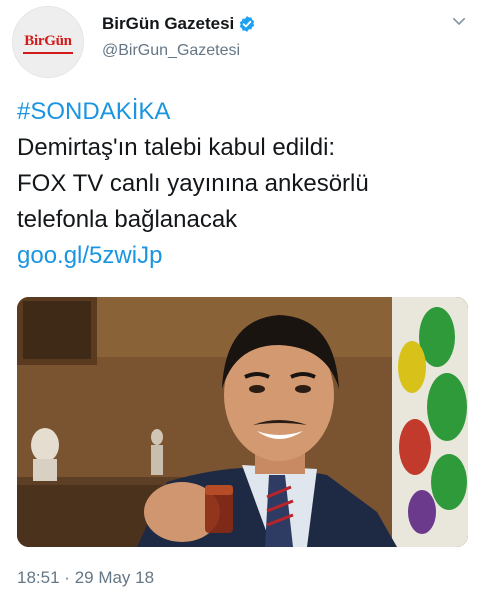 The height and width of the screenshot is (593, 482). What do you see at coordinates (459, 21) in the screenshot?
I see `chevron-down-icon` at bounding box center [459, 21].